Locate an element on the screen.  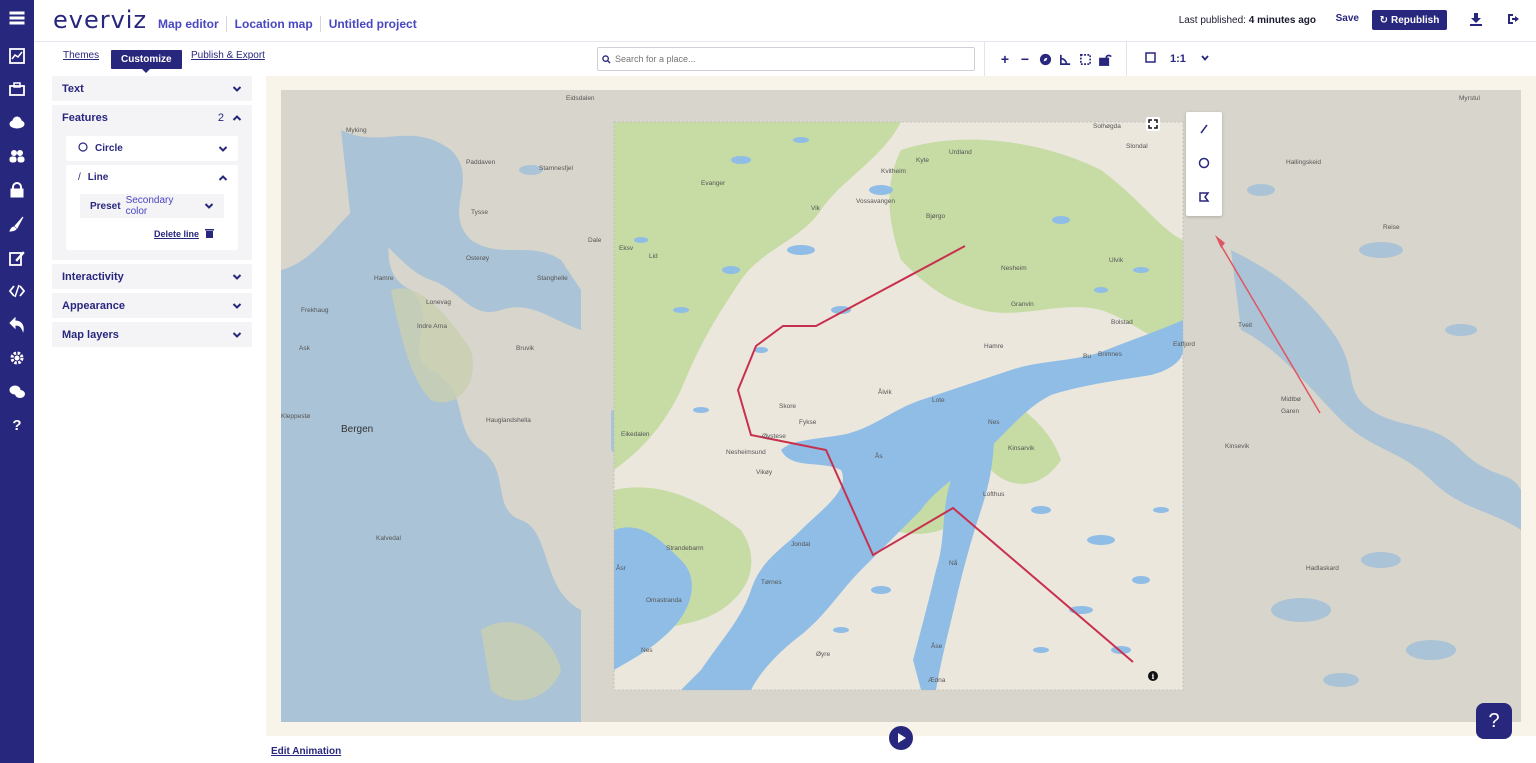
draw-circle-icon is located at coordinates (1204, 163).